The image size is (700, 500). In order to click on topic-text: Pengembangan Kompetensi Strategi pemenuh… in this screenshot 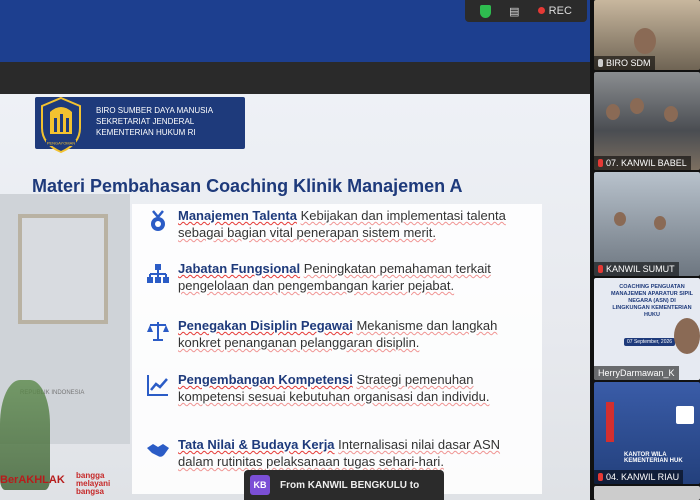, I will do `click(350, 388)`.